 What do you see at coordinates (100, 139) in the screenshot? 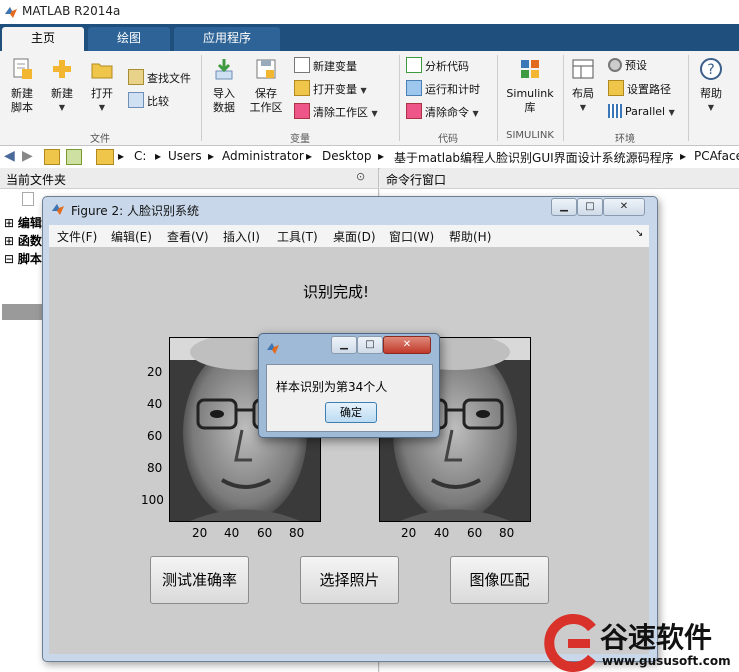
I see `section-file: 文件` at bounding box center [100, 139].